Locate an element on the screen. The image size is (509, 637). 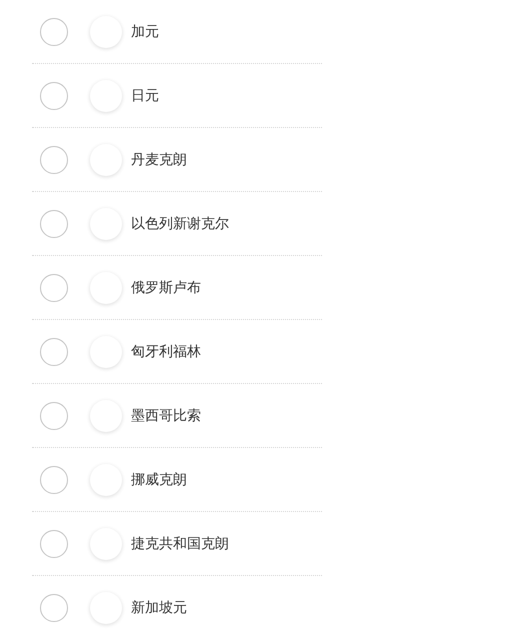
currency-name: 加元 is located at coordinates (145, 31).